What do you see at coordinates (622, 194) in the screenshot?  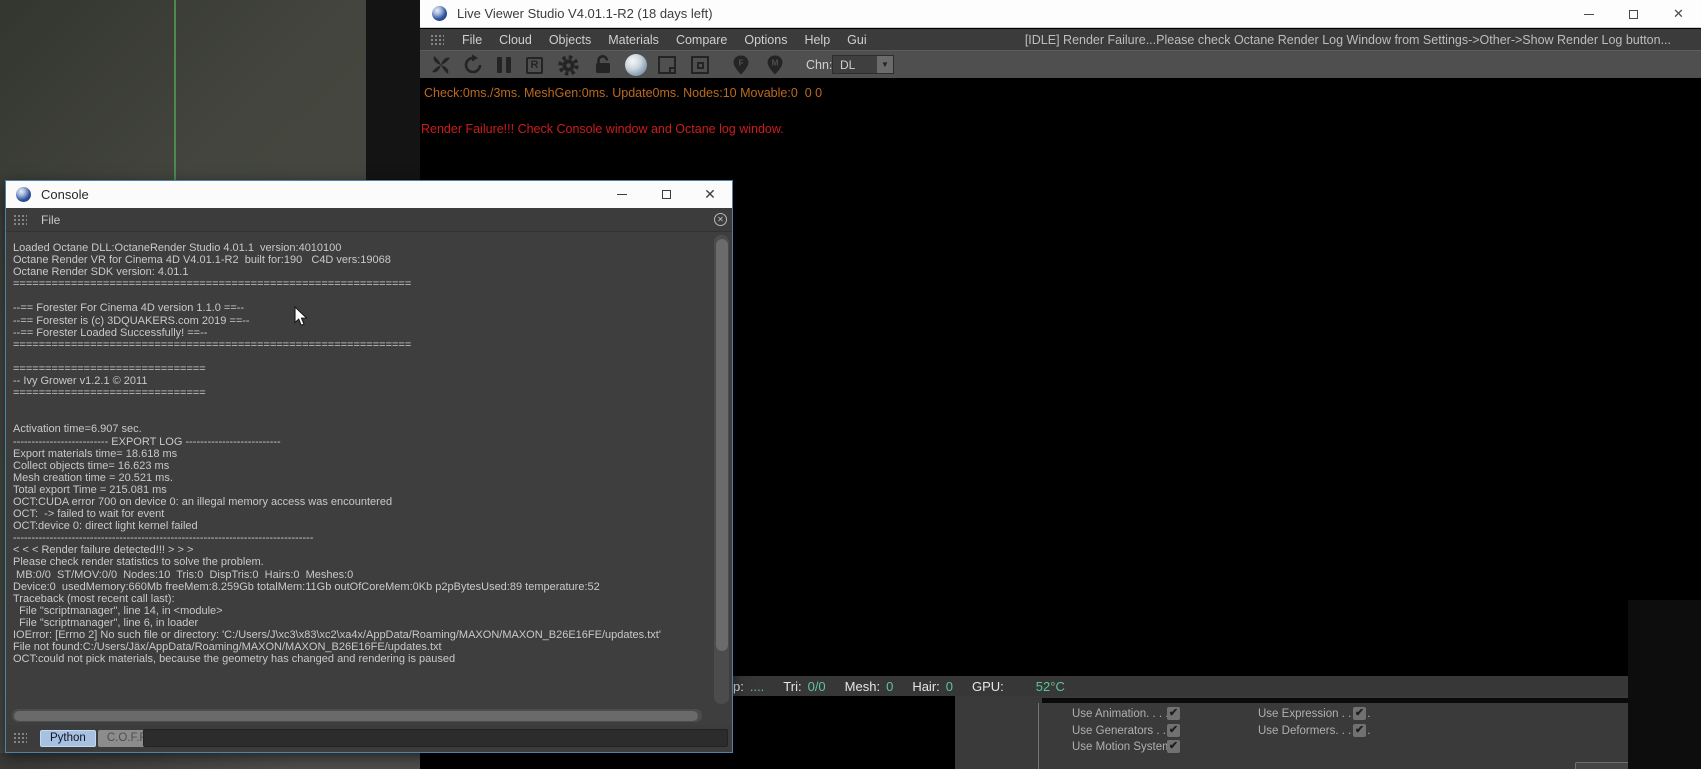 I see `console-minimize-button` at bounding box center [622, 194].